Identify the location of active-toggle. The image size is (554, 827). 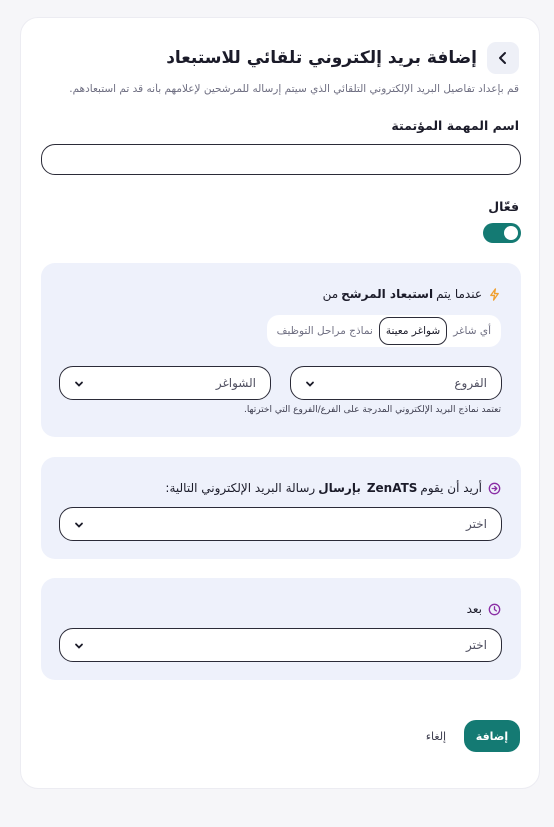
(502, 233).